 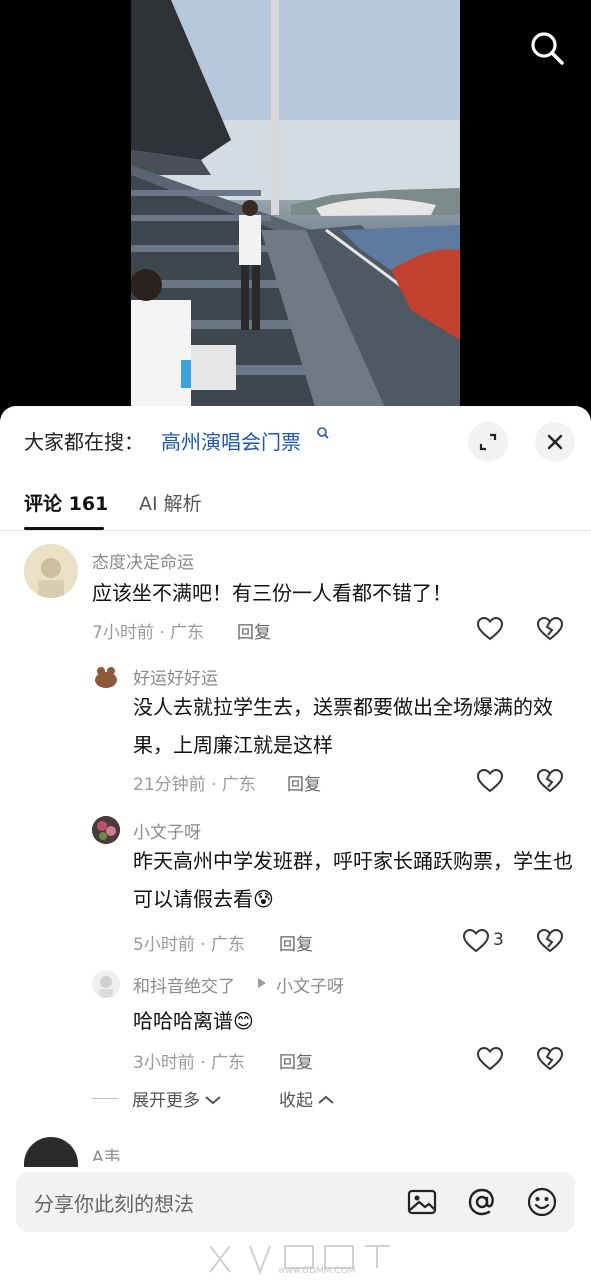 I want to click on comment-meta: 5小时前 · 广东, so click(x=189, y=945).